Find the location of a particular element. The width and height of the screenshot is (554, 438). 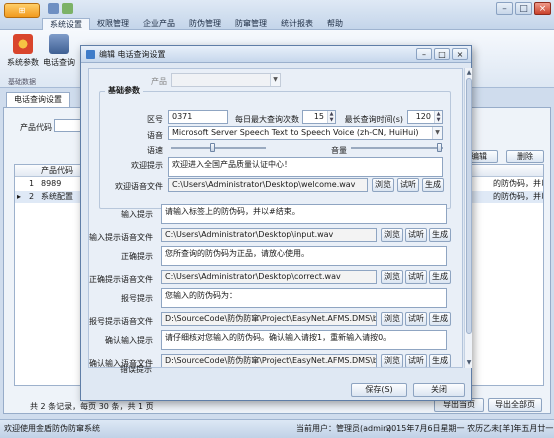

status-welcome: 欢迎使用金盾防伪防窜系统 is located at coordinates (52, 428).